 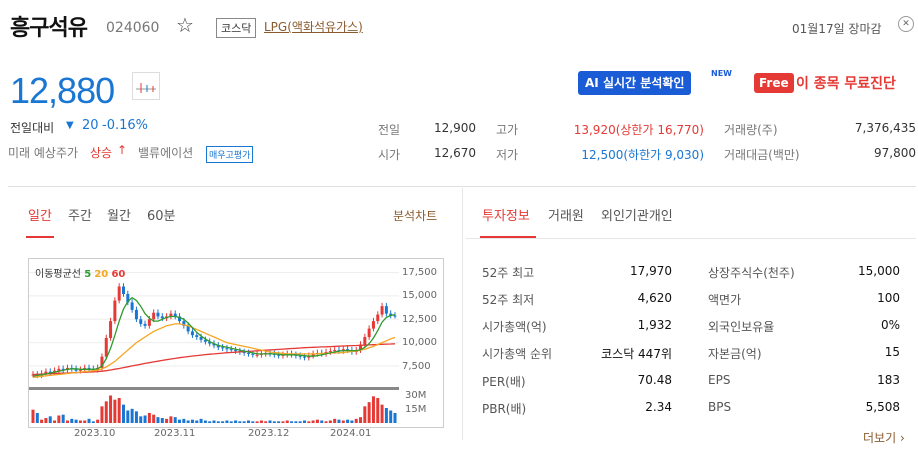 I want to click on tab-60min: 60분, so click(x=161, y=214).